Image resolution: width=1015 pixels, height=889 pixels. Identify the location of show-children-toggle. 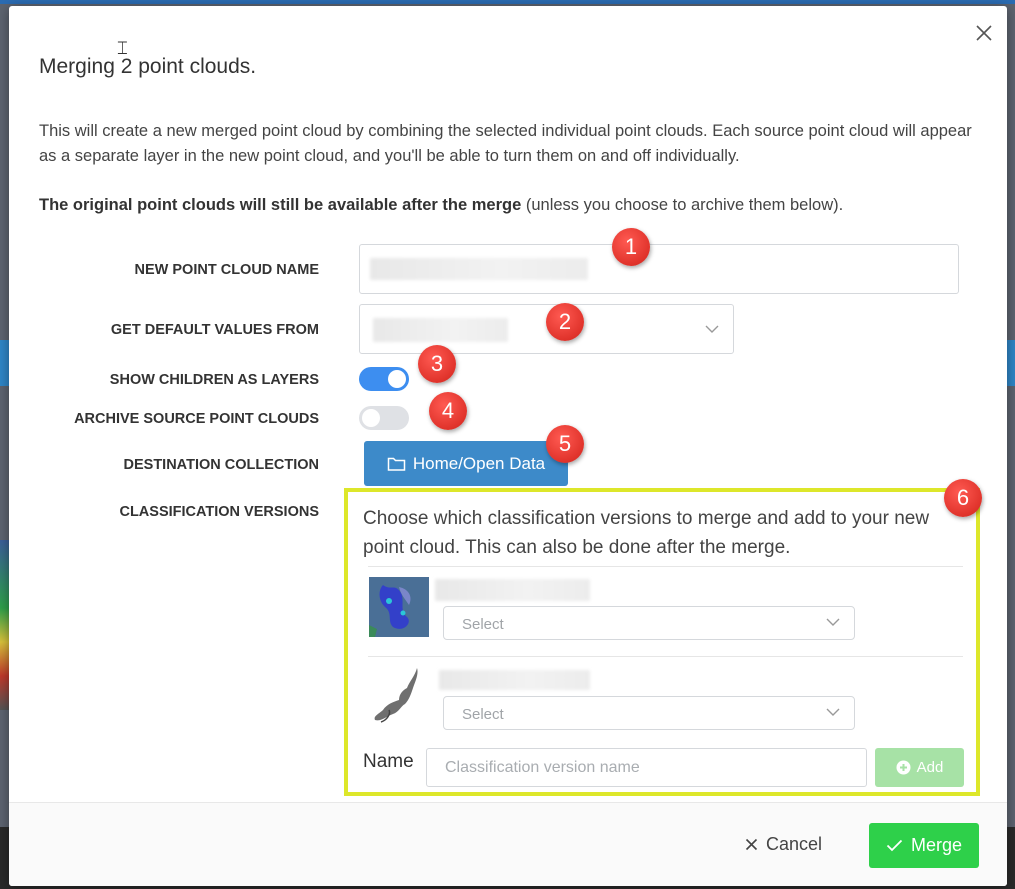
(384, 379).